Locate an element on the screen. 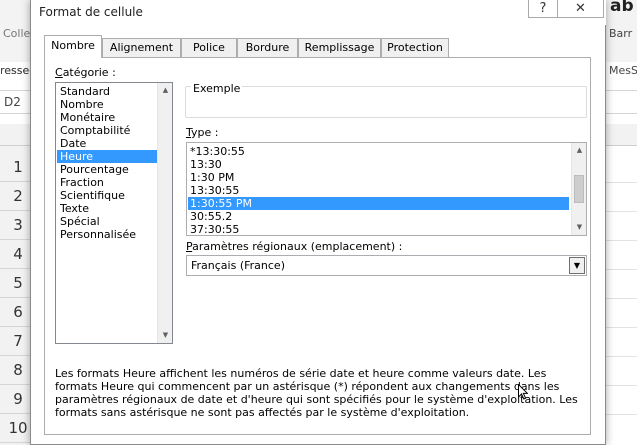 Image resolution: width=637 pixels, height=445 pixels. category-item-standard: Standard is located at coordinates (107, 91).